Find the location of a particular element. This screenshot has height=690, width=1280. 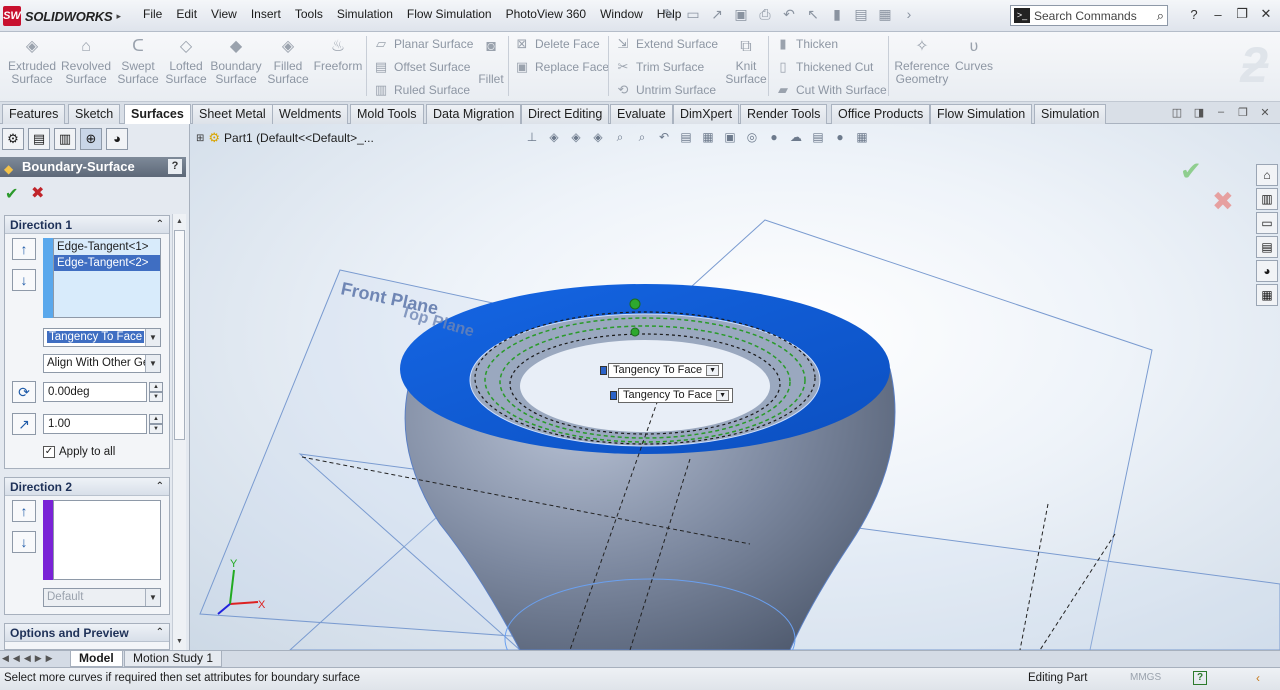

tab-mold-tools: Mold Tools is located at coordinates (387, 114).